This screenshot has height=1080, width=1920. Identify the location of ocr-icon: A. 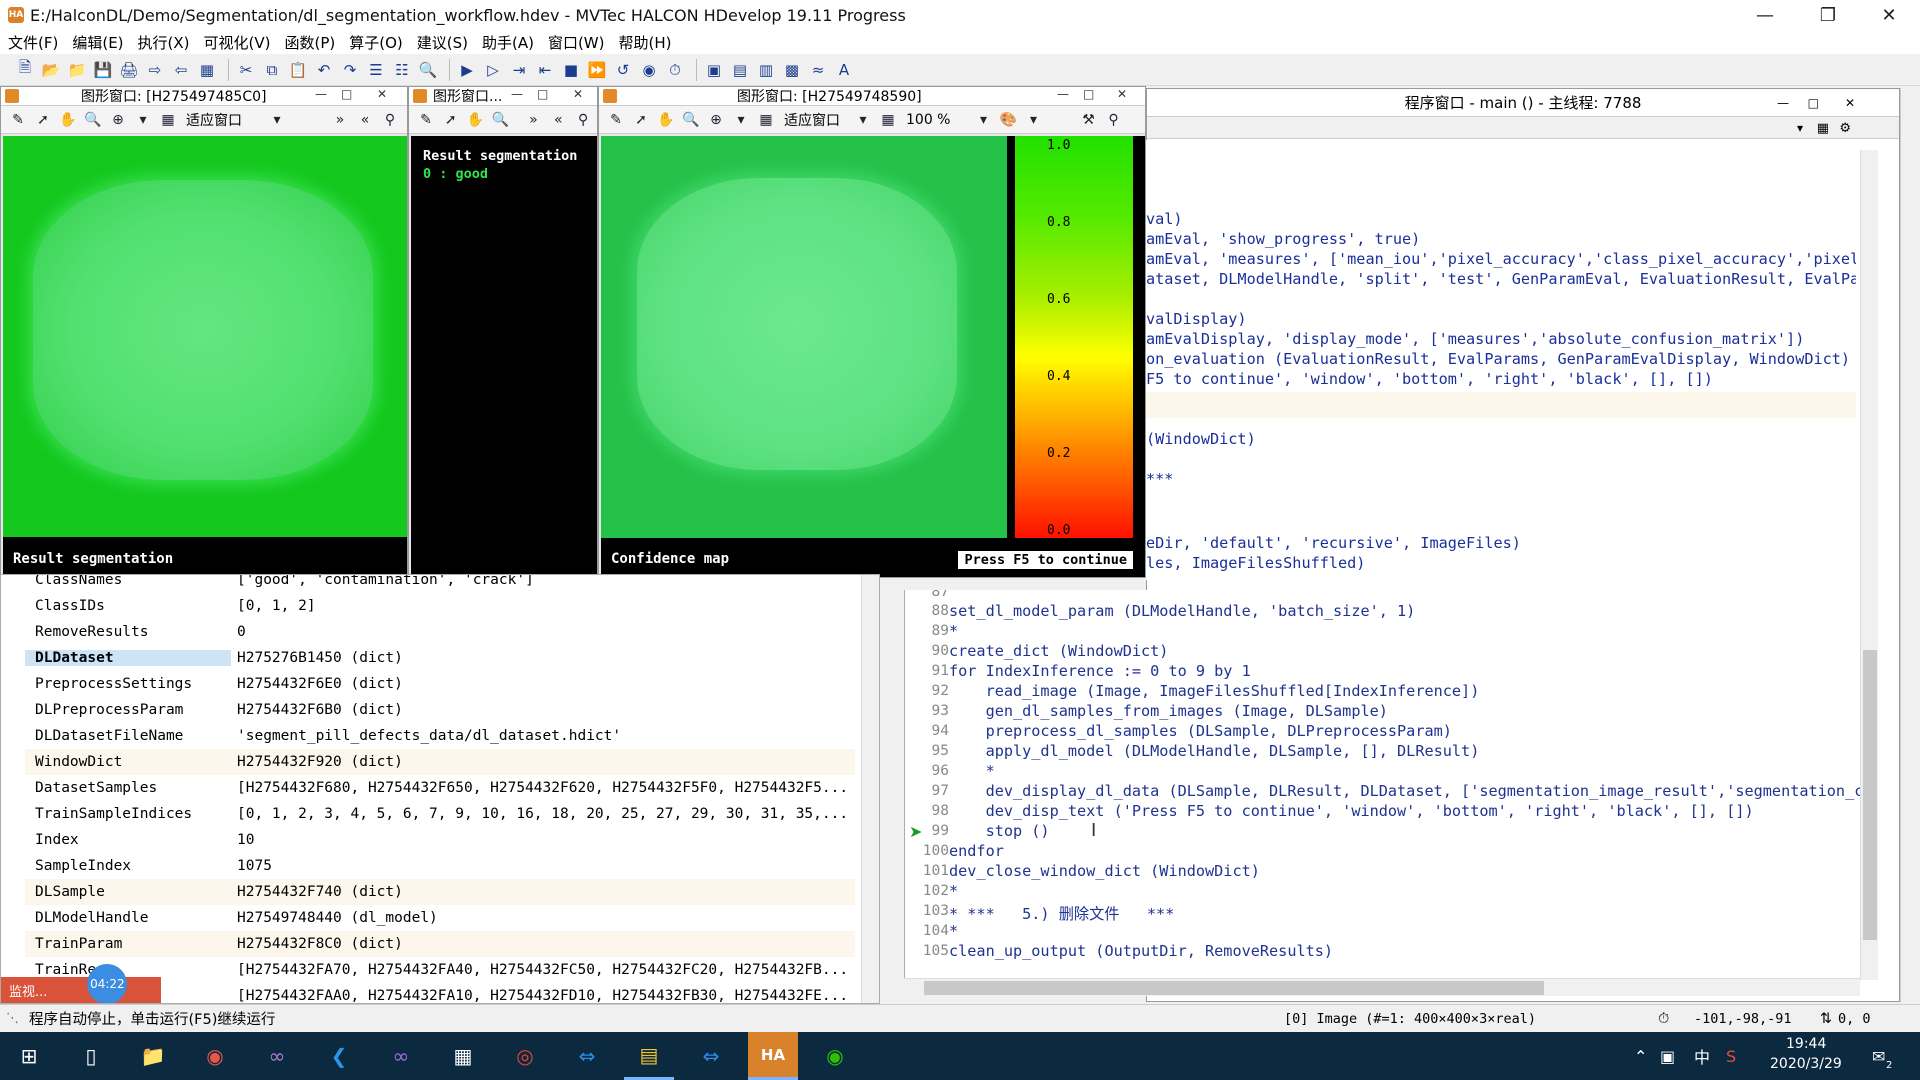
(844, 70).